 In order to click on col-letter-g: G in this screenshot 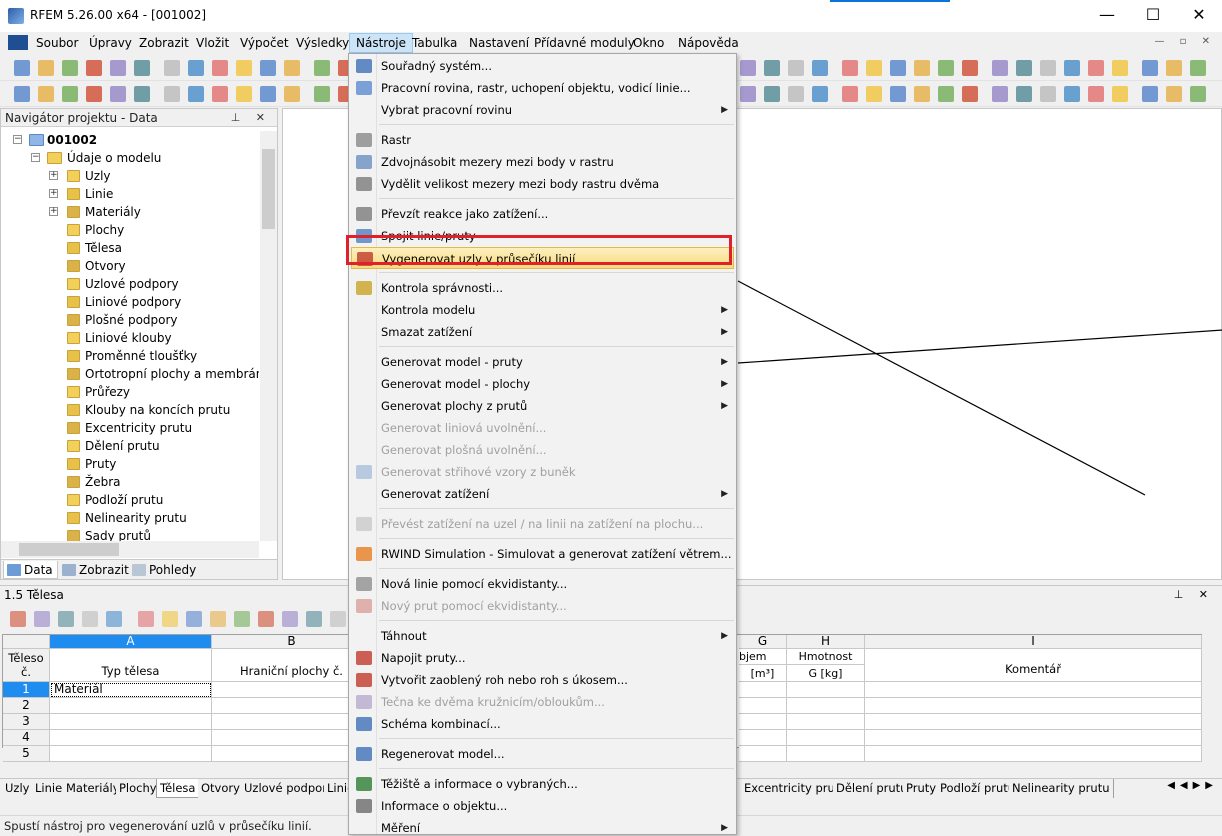, I will do `click(763, 642)`.